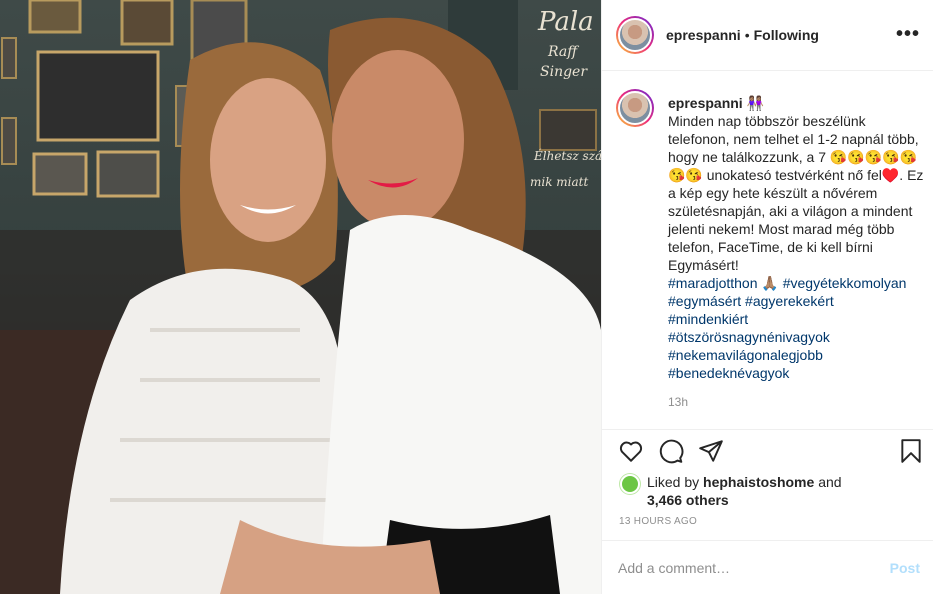 The image size is (933, 594). What do you see at coordinates (830, 482) in the screenshot?
I see `liked-by-and: and` at bounding box center [830, 482].